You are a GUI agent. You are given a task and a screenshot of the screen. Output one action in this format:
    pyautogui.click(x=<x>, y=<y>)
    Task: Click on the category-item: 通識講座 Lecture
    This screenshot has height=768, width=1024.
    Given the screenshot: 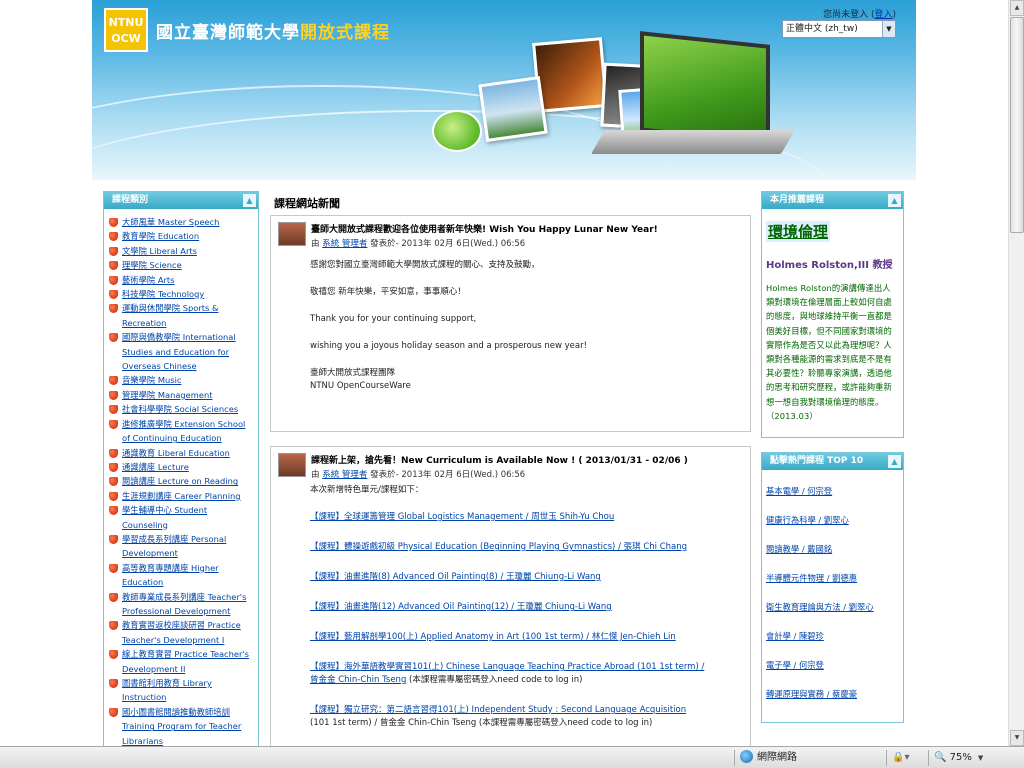 What is the action you would take?
    pyautogui.click(x=181, y=467)
    